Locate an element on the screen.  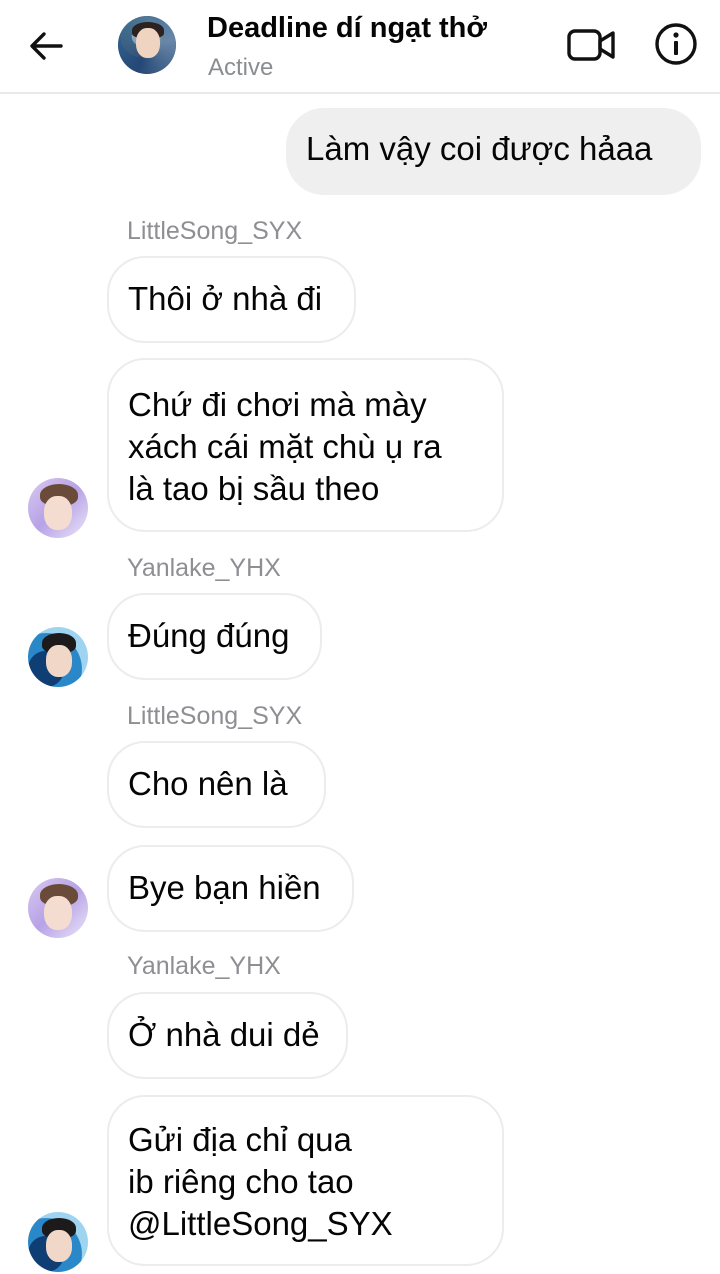
message-text: Đúng đúng is located at coordinates (209, 635).